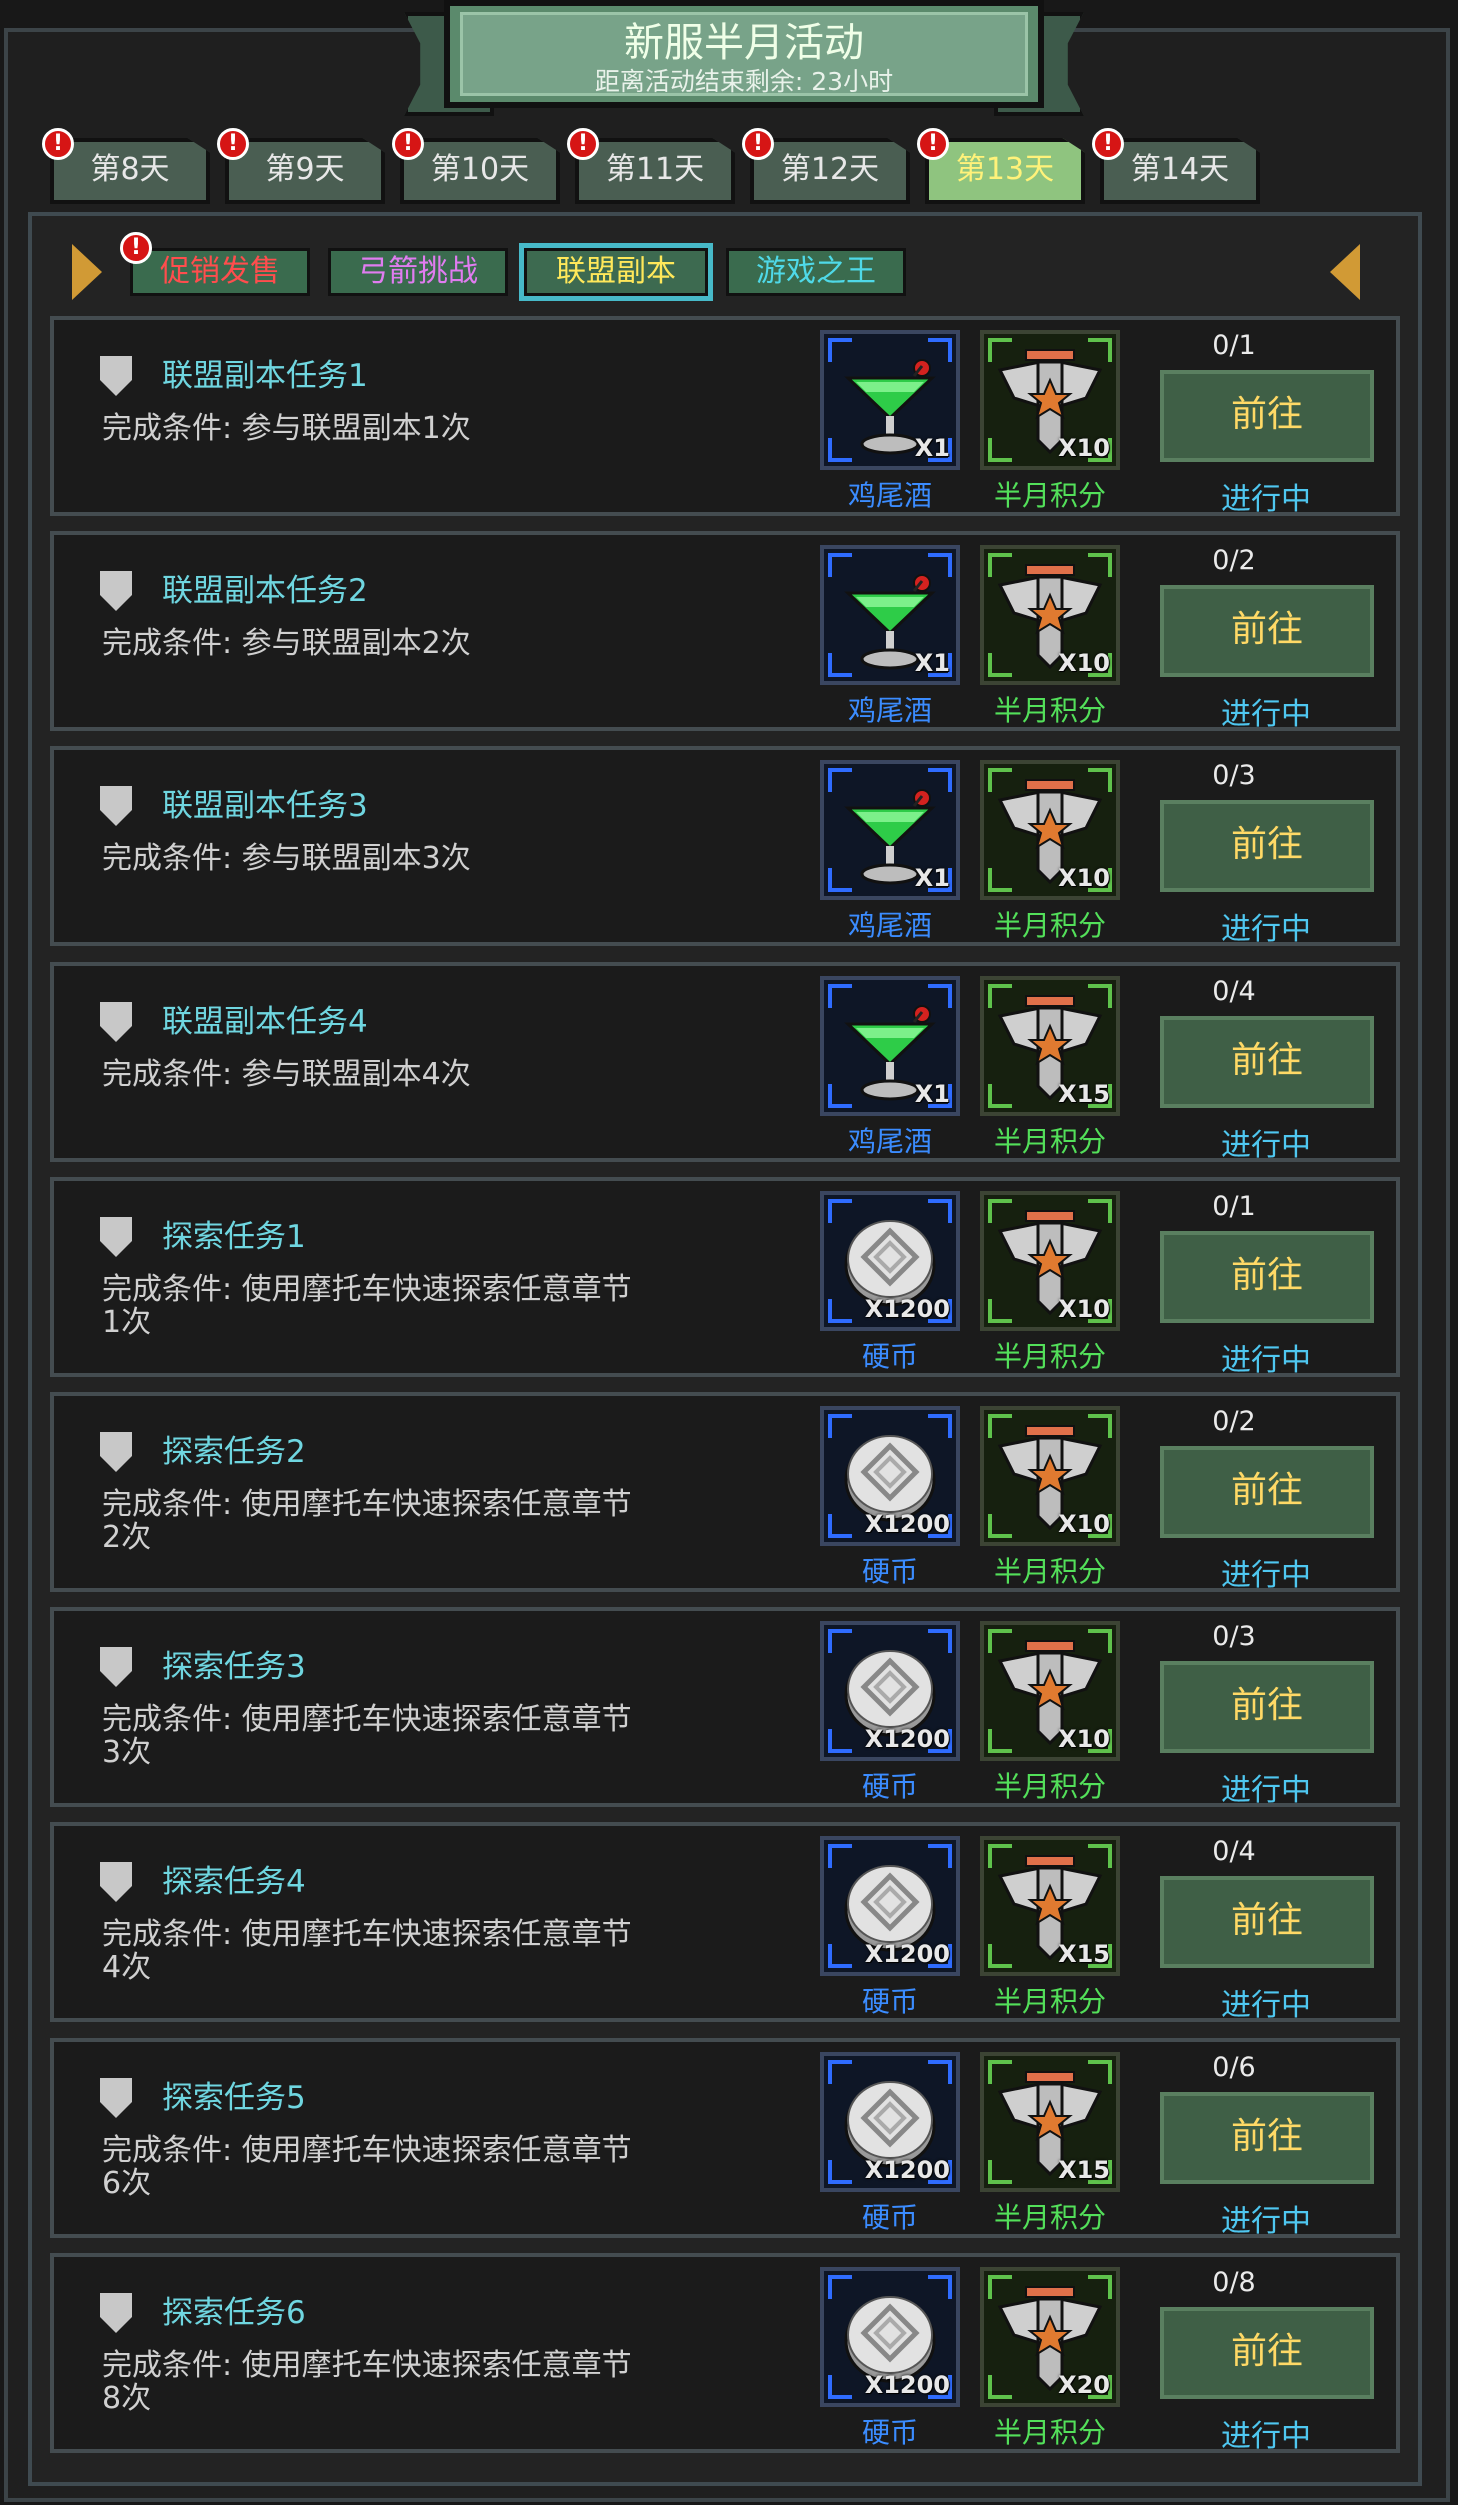  Describe the element at coordinates (265, 376) in the screenshot. I see `task-title: 联盟副本任务1` at that location.